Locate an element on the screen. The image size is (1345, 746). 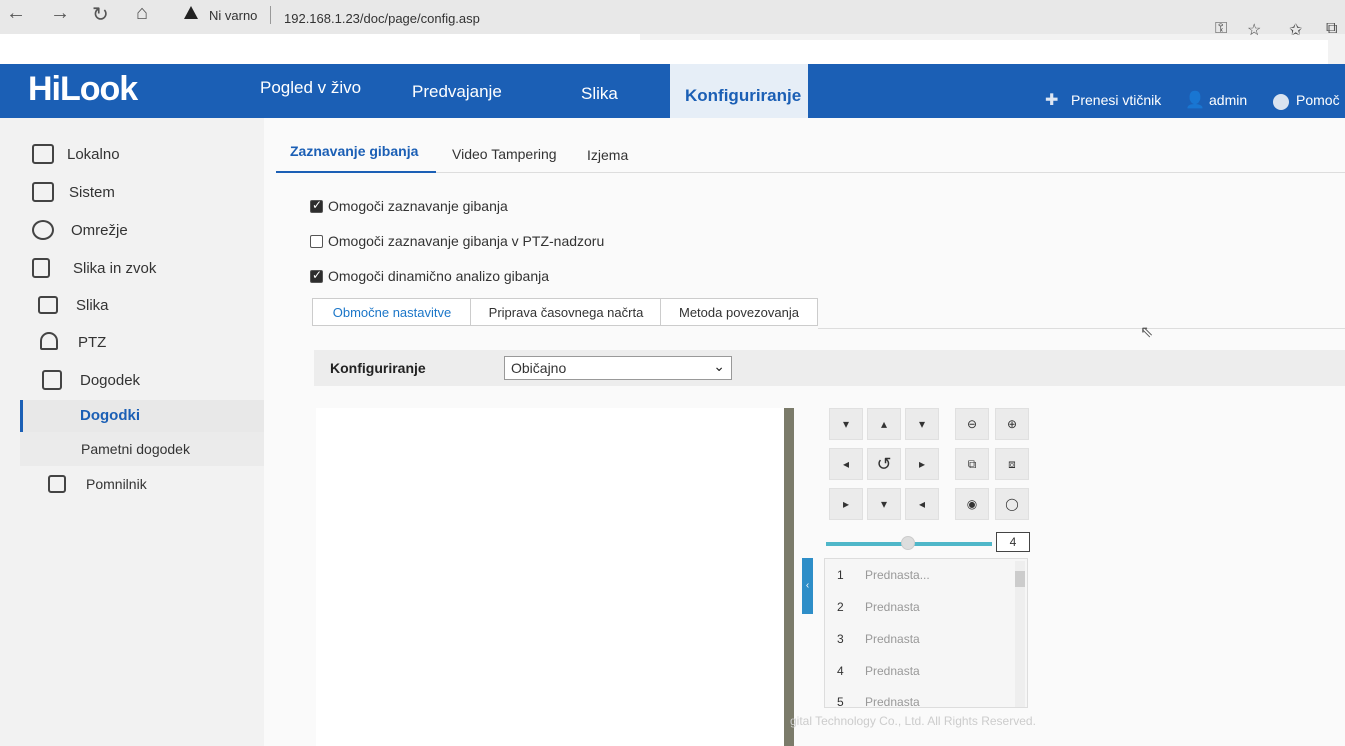
ptz-down-right-button: ◂ is located at coordinates (922, 504).